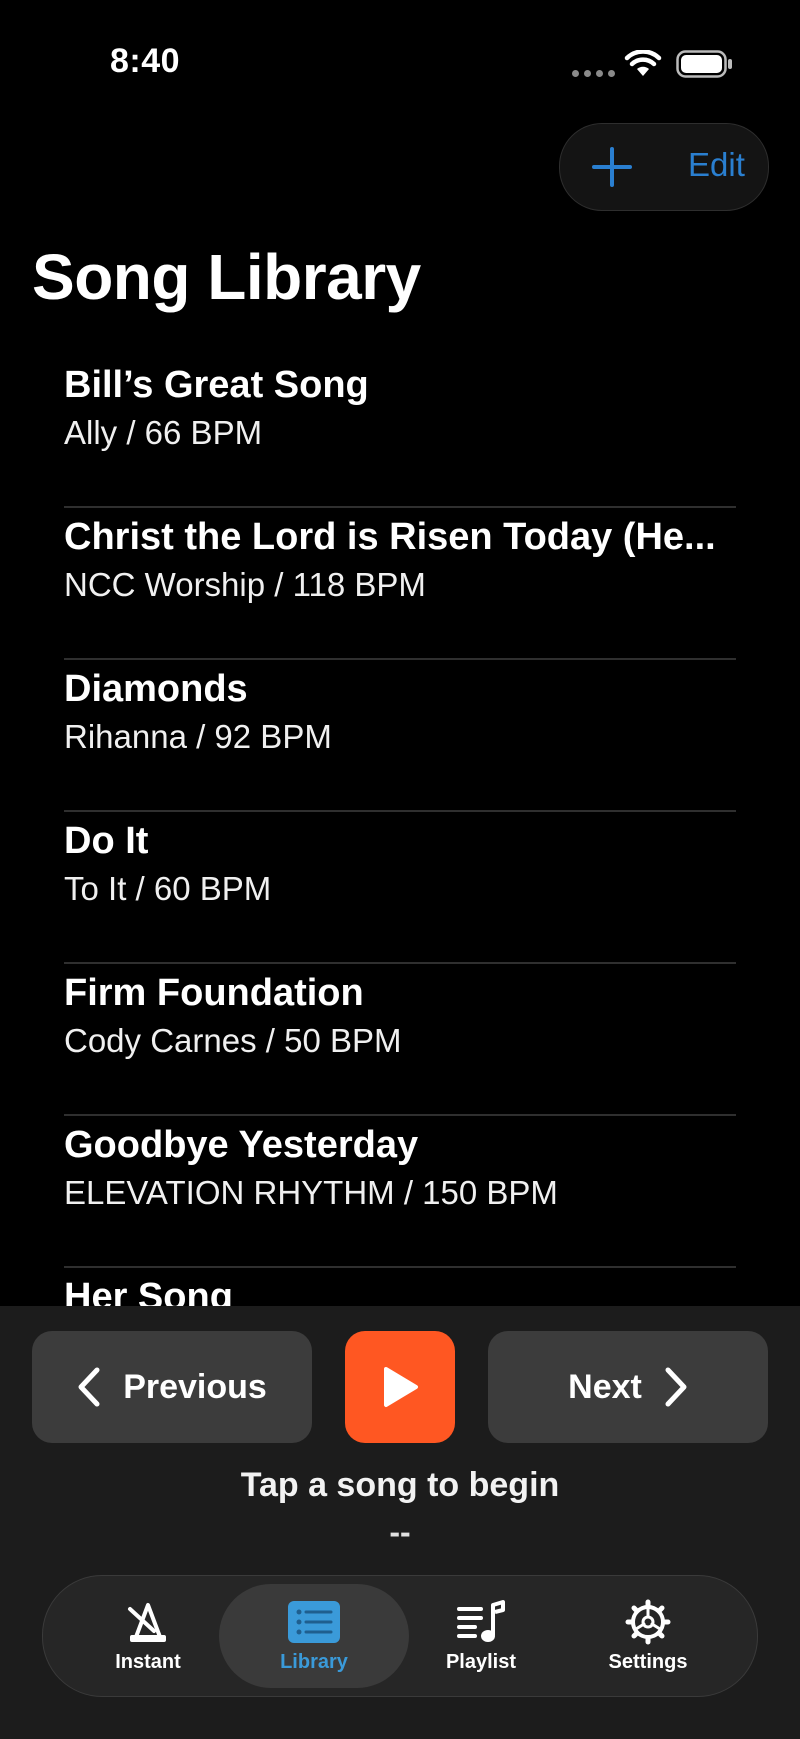 The image size is (800, 1739). What do you see at coordinates (605, 1386) in the screenshot?
I see `next-label: Next` at bounding box center [605, 1386].